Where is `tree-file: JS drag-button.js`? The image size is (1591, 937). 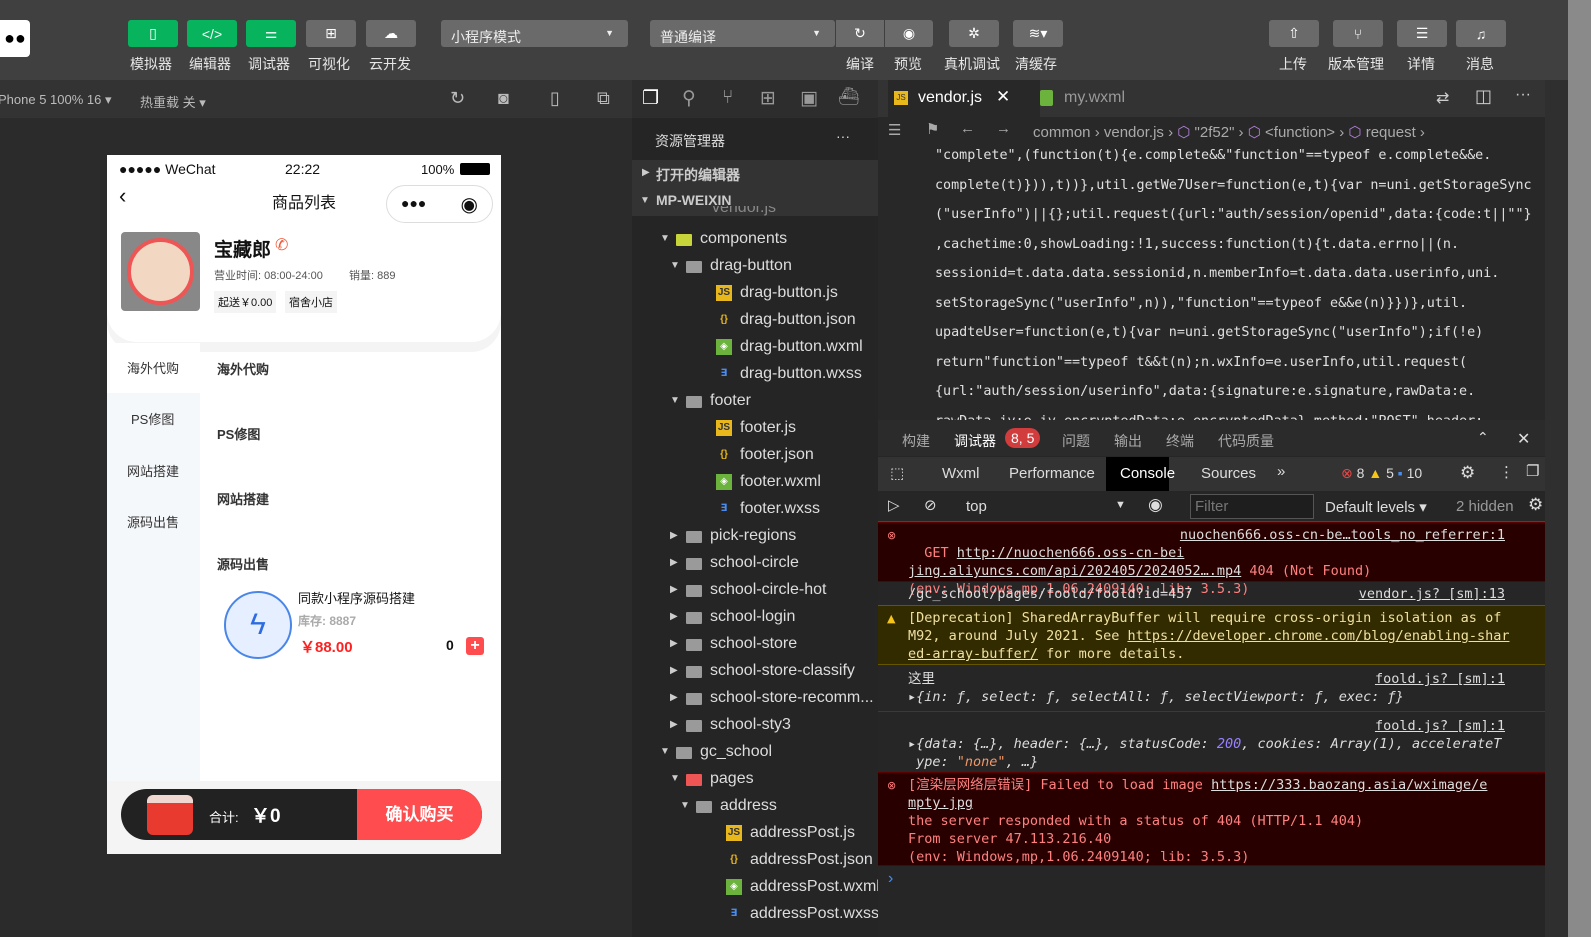 tree-file: JS drag-button.js is located at coordinates (755, 293).